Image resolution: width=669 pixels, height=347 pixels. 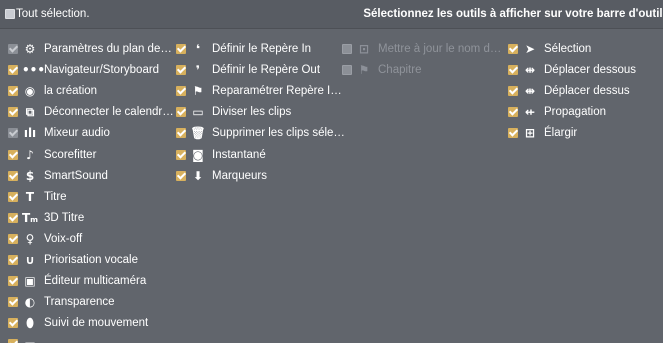 I want to click on title-icon: T, so click(x=30, y=197).